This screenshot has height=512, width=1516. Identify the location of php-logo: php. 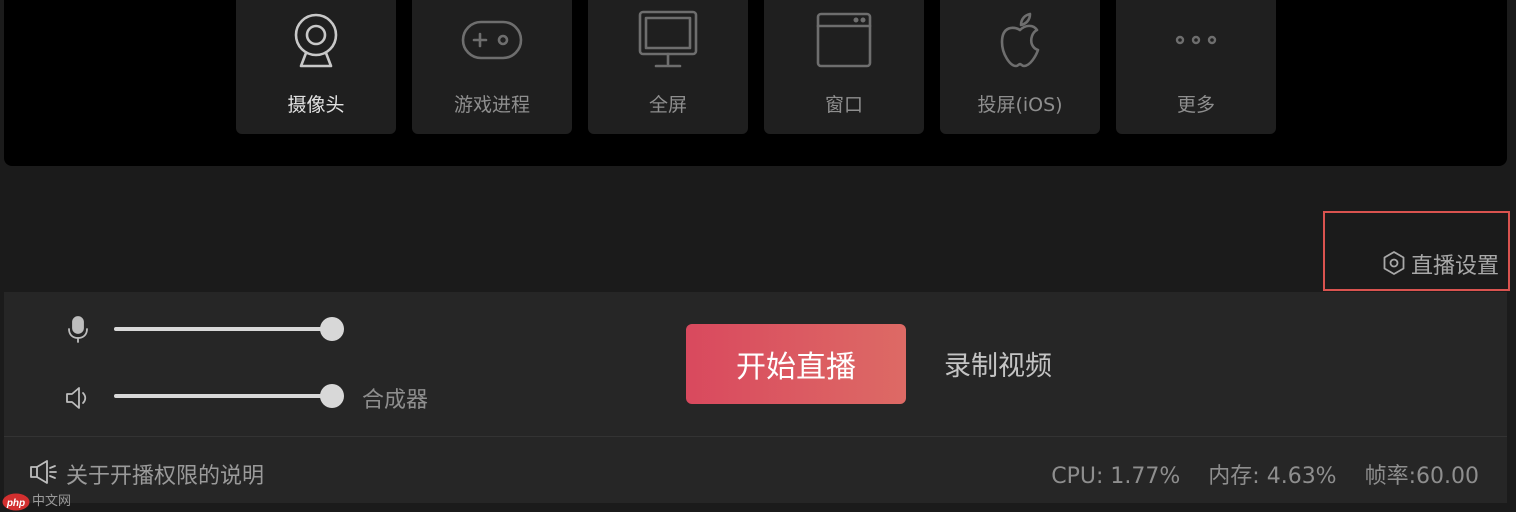
(16, 502).